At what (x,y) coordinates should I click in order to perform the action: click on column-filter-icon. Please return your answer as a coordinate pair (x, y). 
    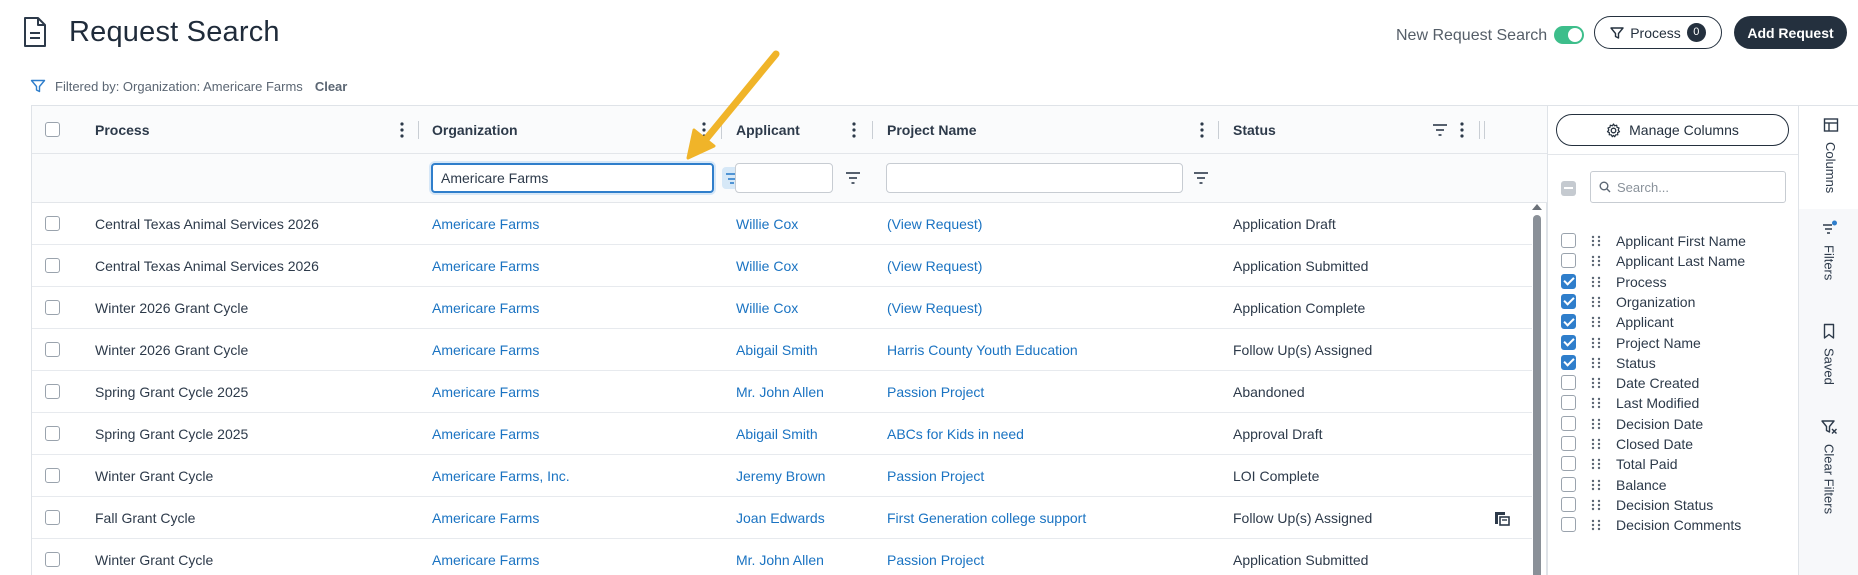
    Looking at the image, I should click on (1440, 130).